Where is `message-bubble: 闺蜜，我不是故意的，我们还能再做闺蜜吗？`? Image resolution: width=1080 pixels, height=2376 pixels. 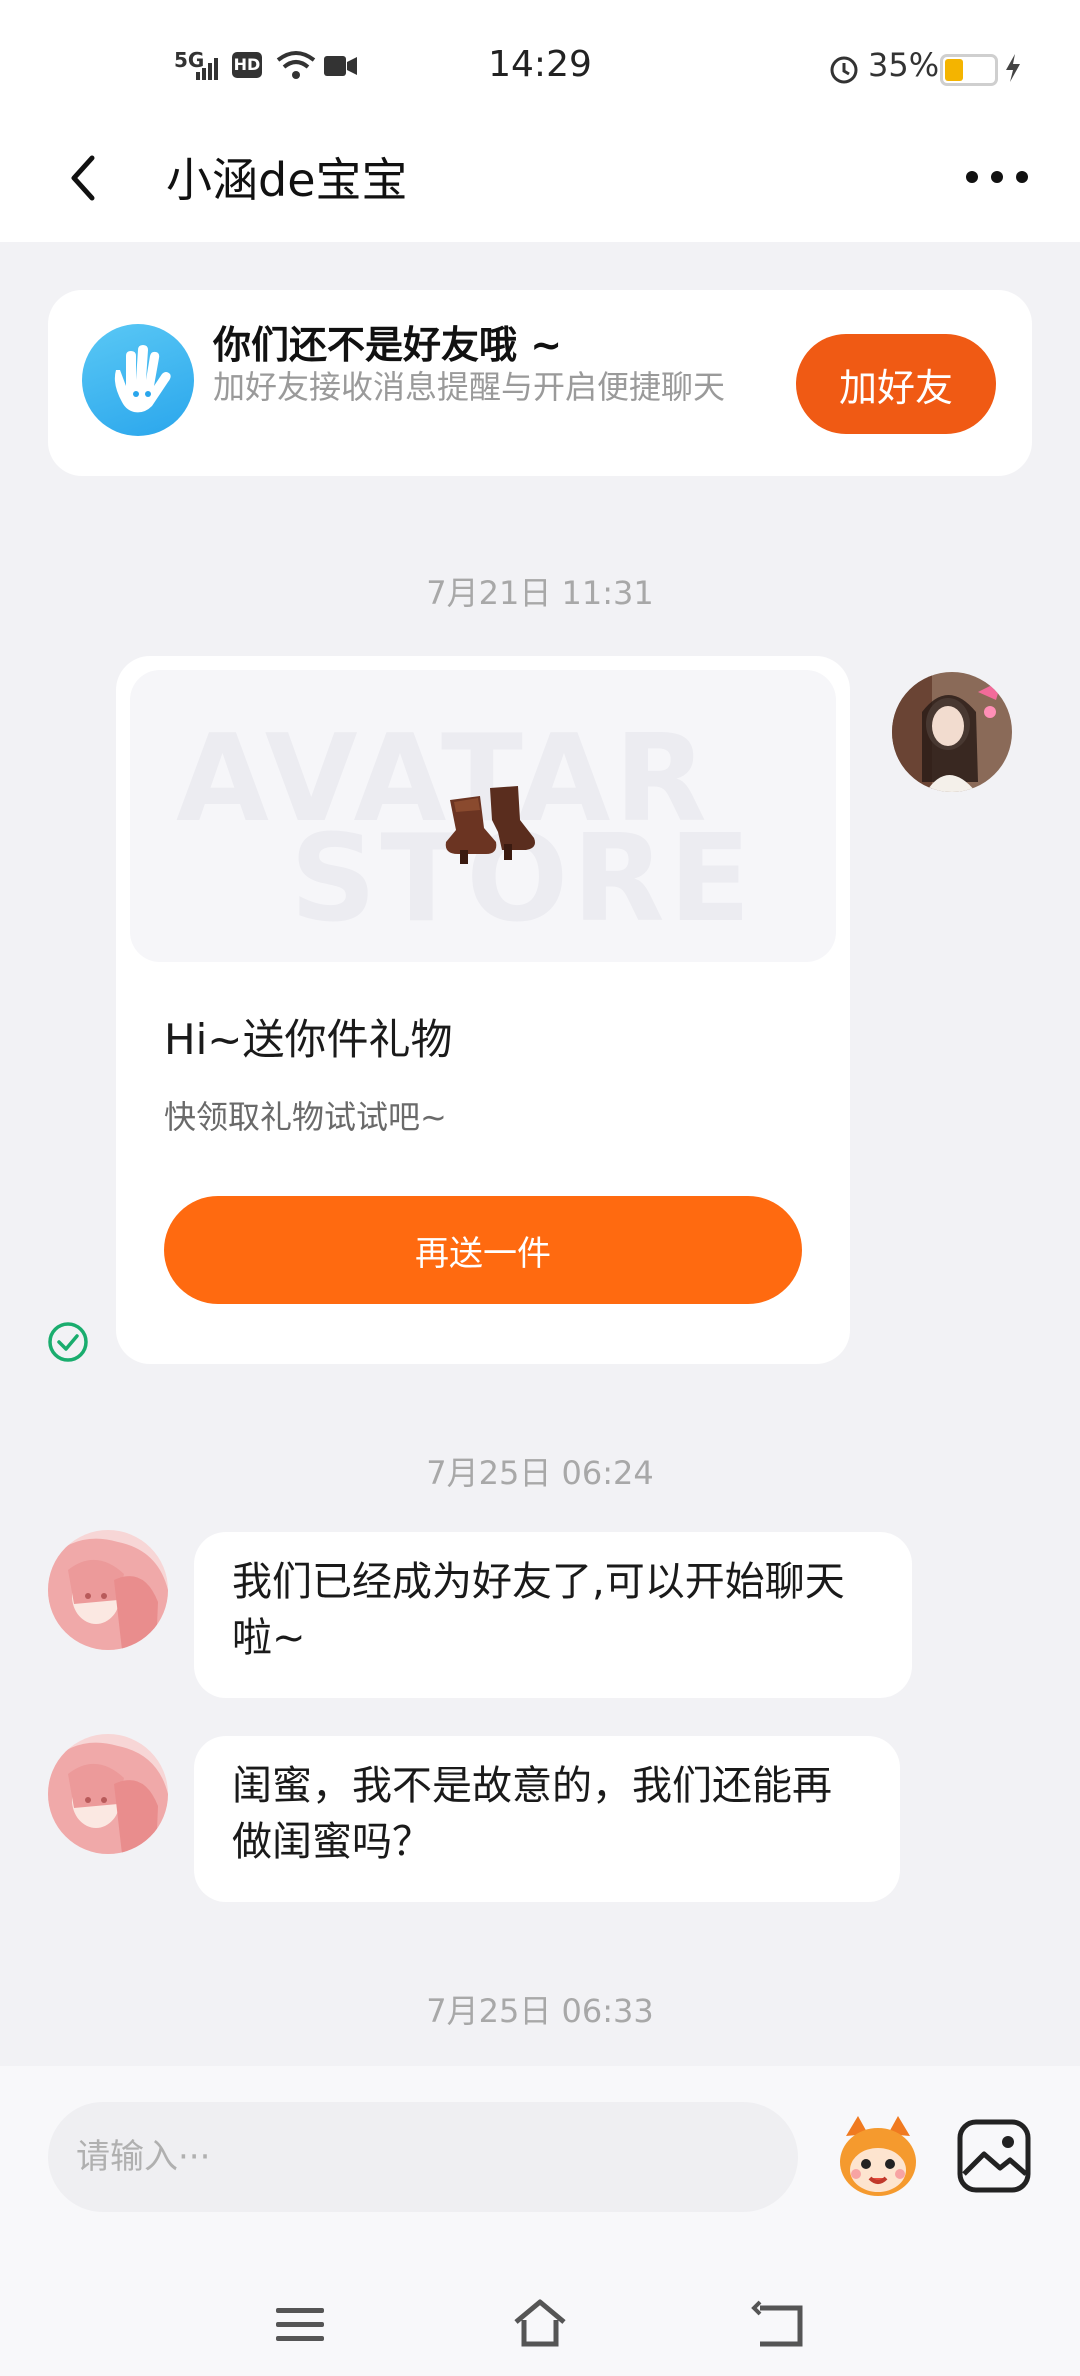 message-bubble: 闺蜜，我不是故意的，我们还能再做闺蜜吗？ is located at coordinates (547, 1819).